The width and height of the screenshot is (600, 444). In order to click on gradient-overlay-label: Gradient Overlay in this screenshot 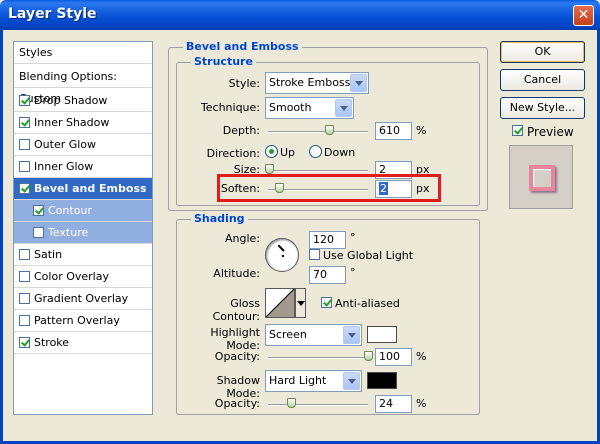, I will do `click(81, 298)`.